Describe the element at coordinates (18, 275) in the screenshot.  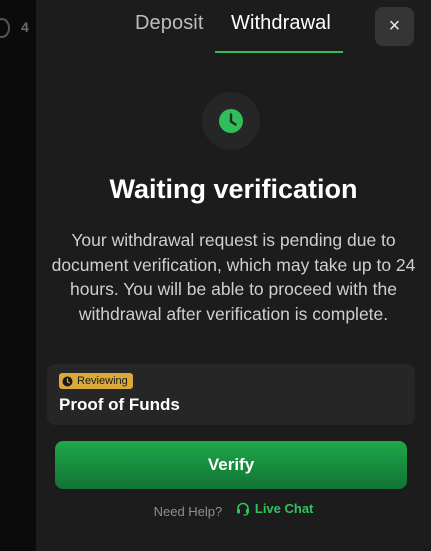
I see `backdrop: 4` at that location.